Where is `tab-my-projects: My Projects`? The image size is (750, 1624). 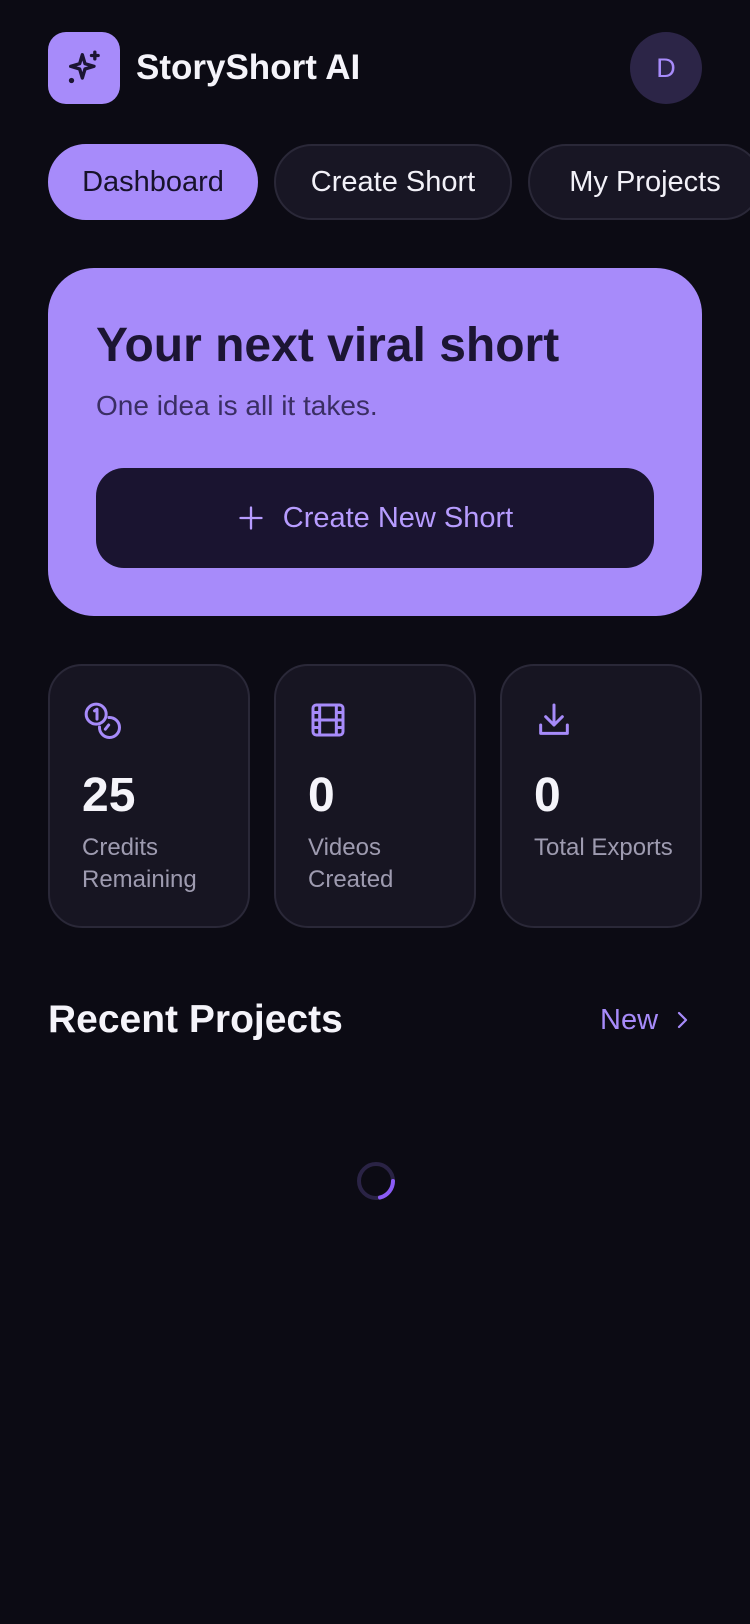
tab-my-projects: My Projects is located at coordinates (639, 182).